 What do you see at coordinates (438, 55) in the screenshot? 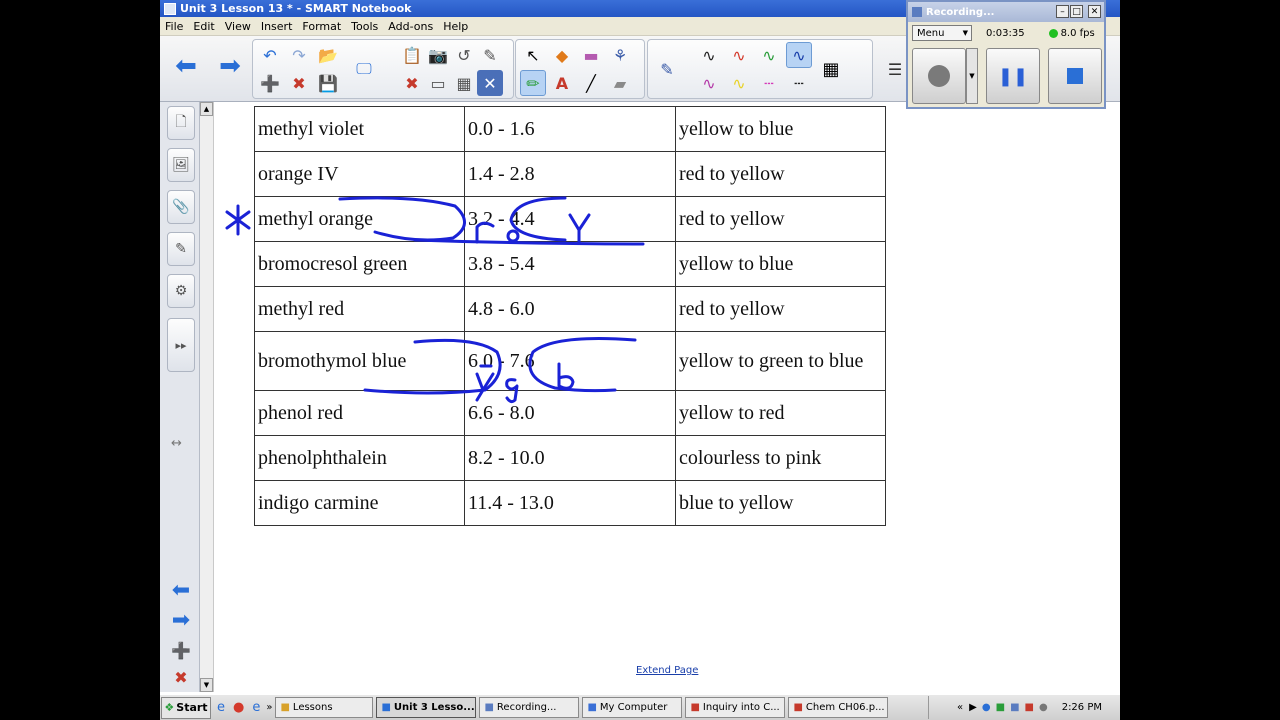
I see `screen-capture-icon: 📷` at bounding box center [438, 55].